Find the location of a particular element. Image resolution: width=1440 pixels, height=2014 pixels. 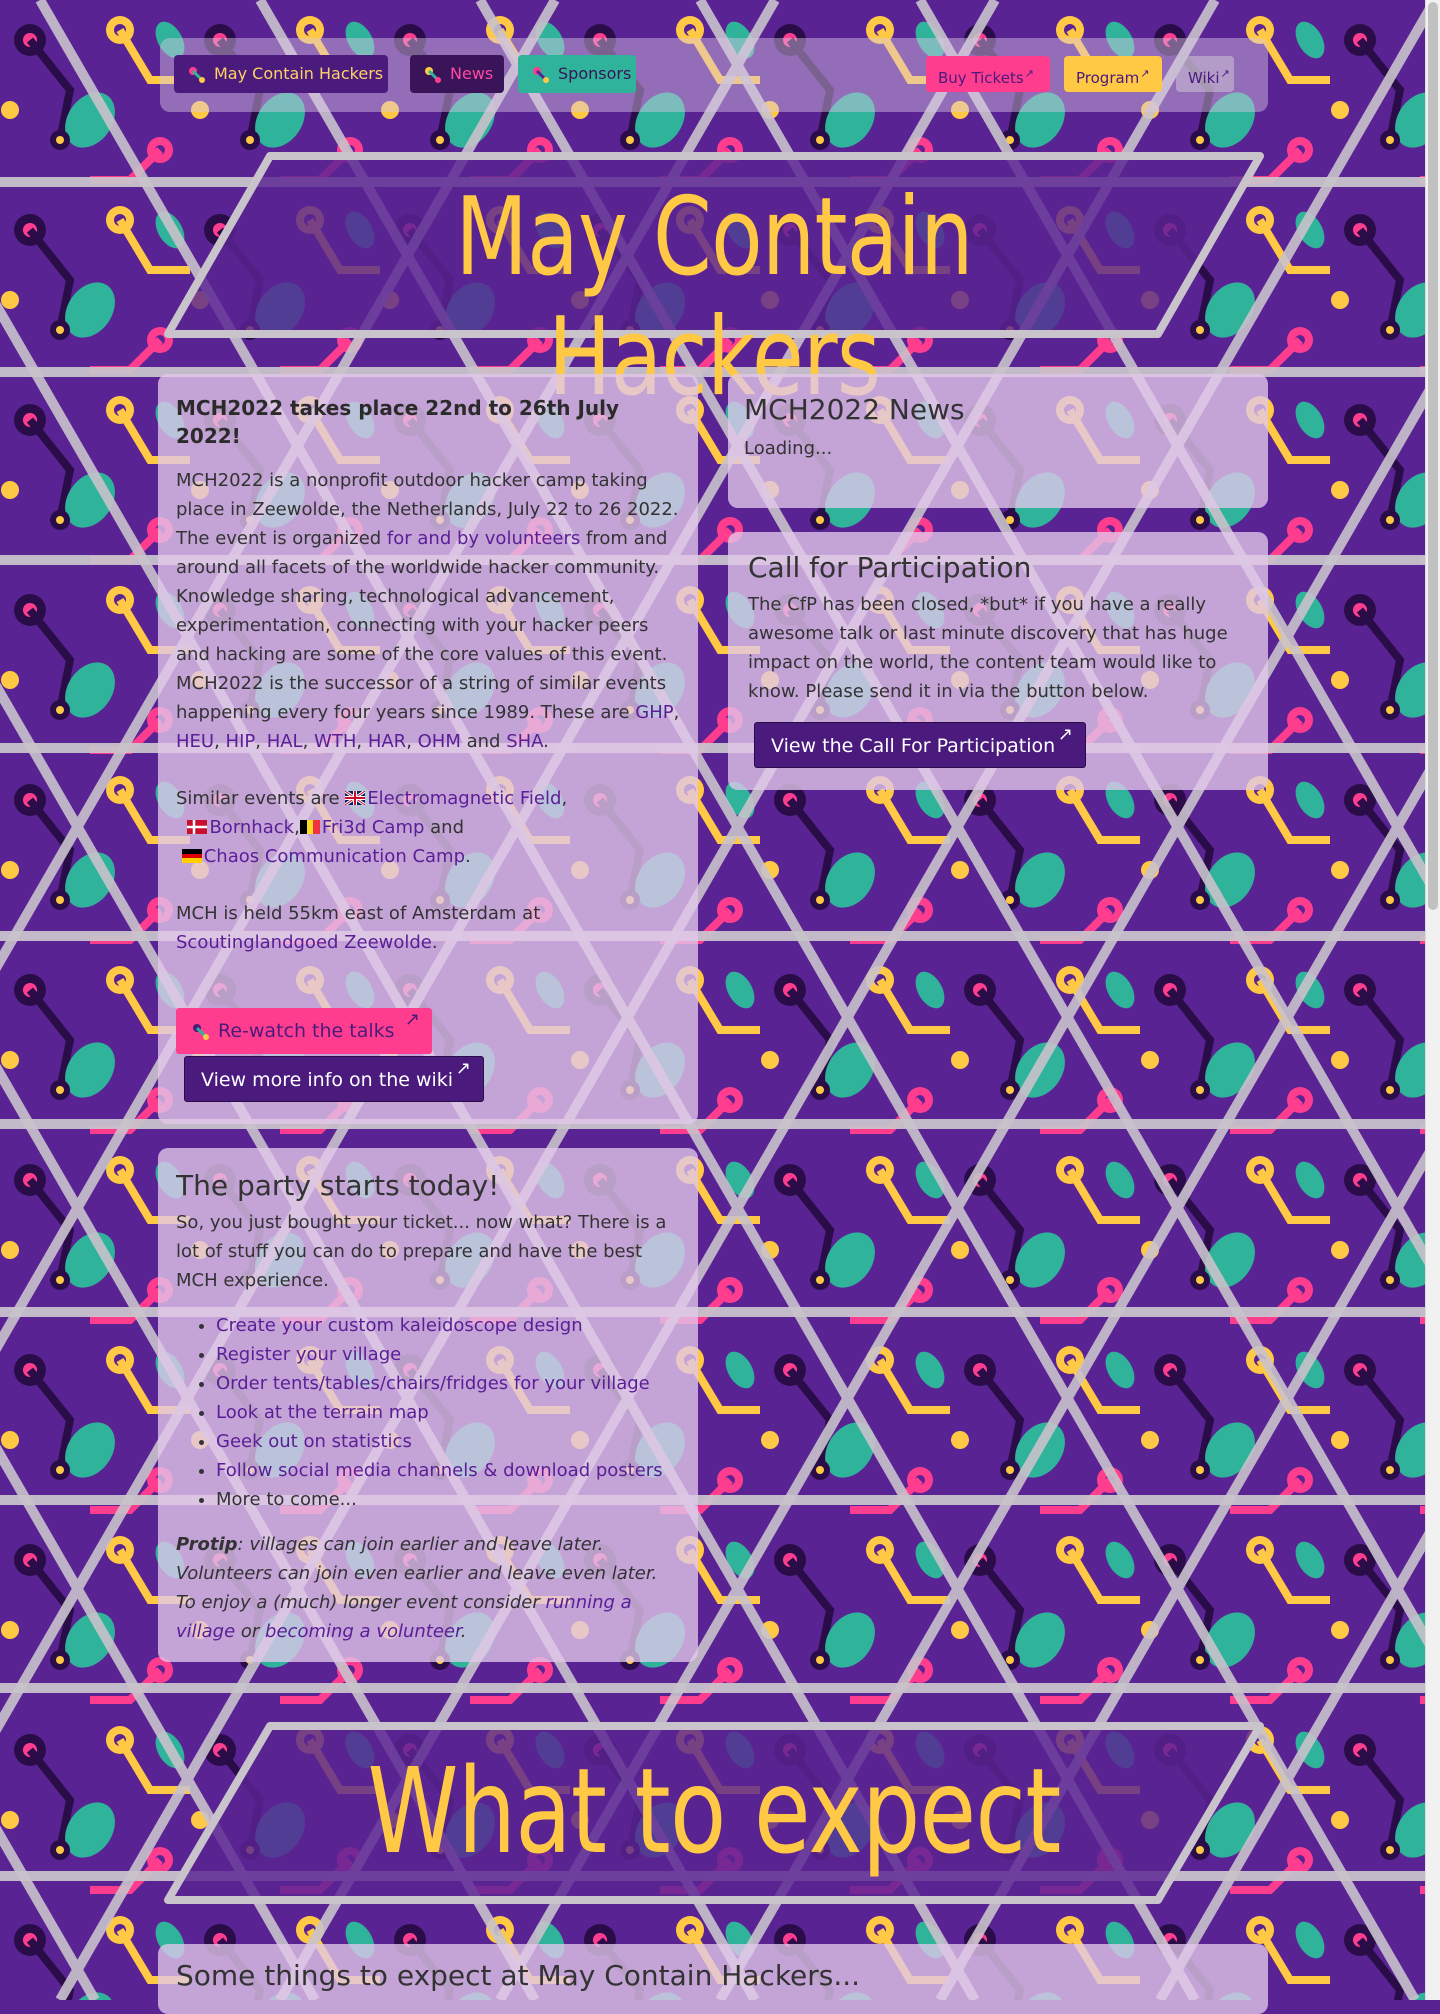

event-link-har: HAR is located at coordinates (387, 741).